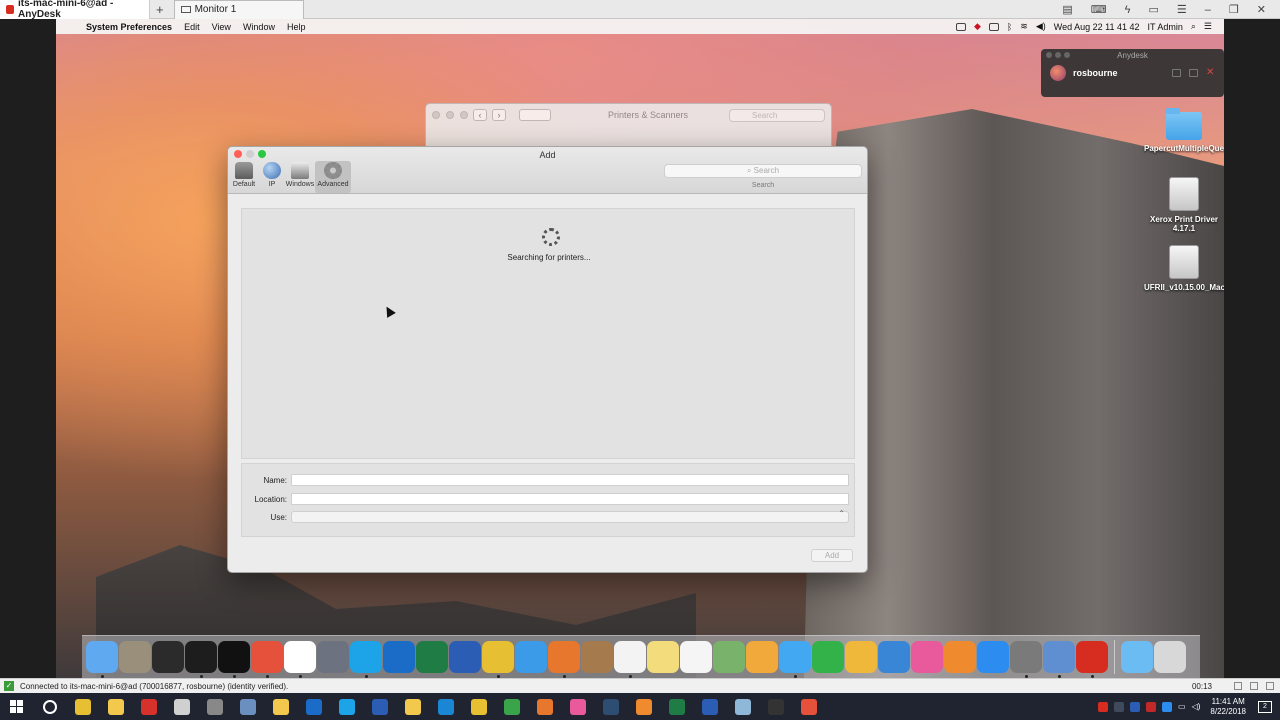 The width and height of the screenshot is (1280, 720). What do you see at coordinates (168, 657) in the screenshot?
I see `dock-disk-utility-icon` at bounding box center [168, 657].